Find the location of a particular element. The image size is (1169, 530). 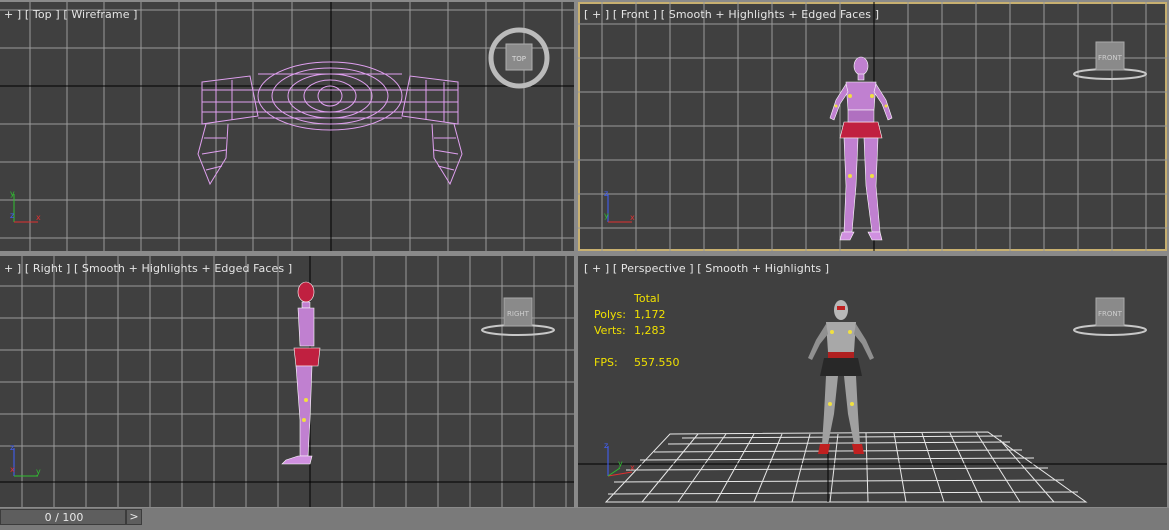

frame-counter: 0 / 100 is located at coordinates (64, 517).